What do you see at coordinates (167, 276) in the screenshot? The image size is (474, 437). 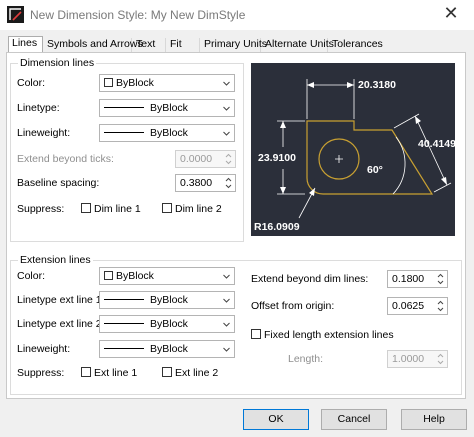 I see `ext-color-select: ByBlock` at bounding box center [167, 276].